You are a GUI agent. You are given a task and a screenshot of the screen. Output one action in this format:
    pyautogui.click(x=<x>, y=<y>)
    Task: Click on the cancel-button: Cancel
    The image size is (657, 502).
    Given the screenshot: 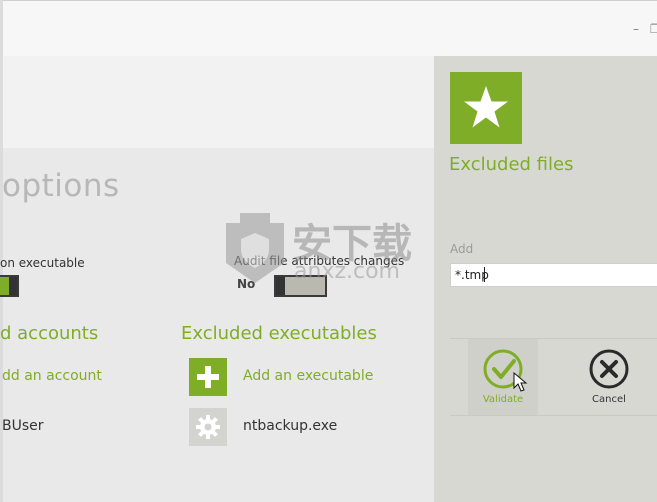 What is the action you would take?
    pyautogui.click(x=609, y=377)
    